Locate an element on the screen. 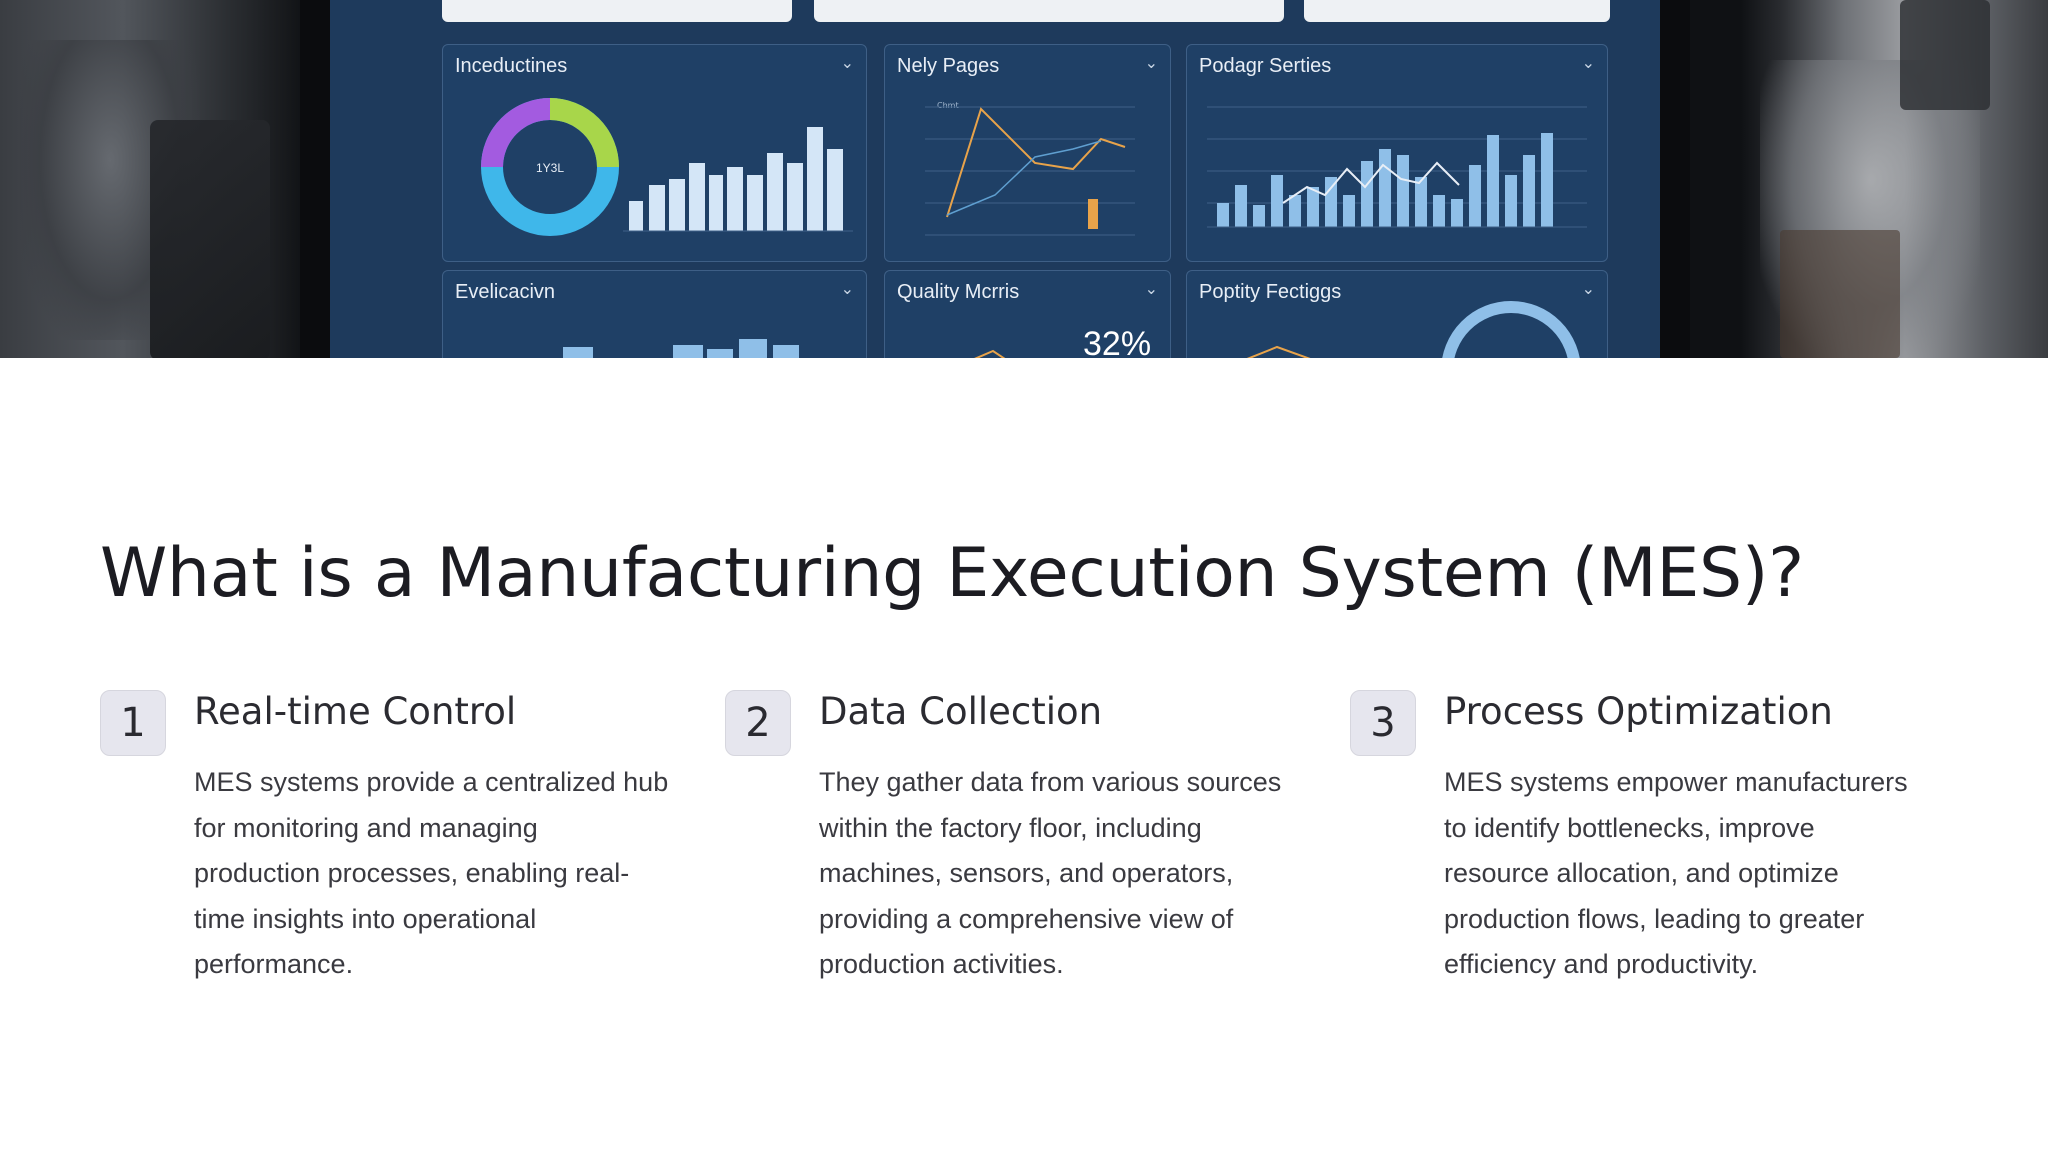  donut-purple is located at coordinates (516, 133).